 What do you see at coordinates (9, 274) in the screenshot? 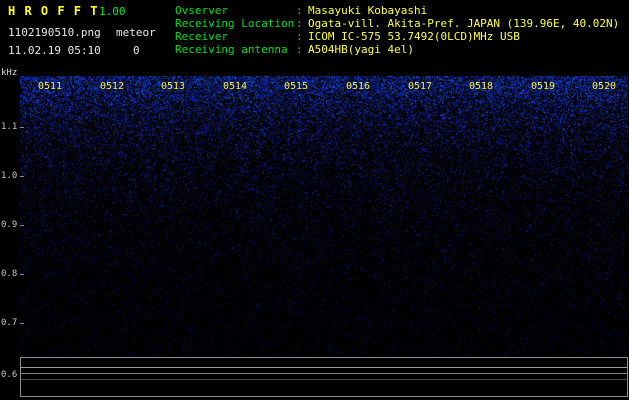
I see `freq-axis-label: 0.8` at bounding box center [9, 274].